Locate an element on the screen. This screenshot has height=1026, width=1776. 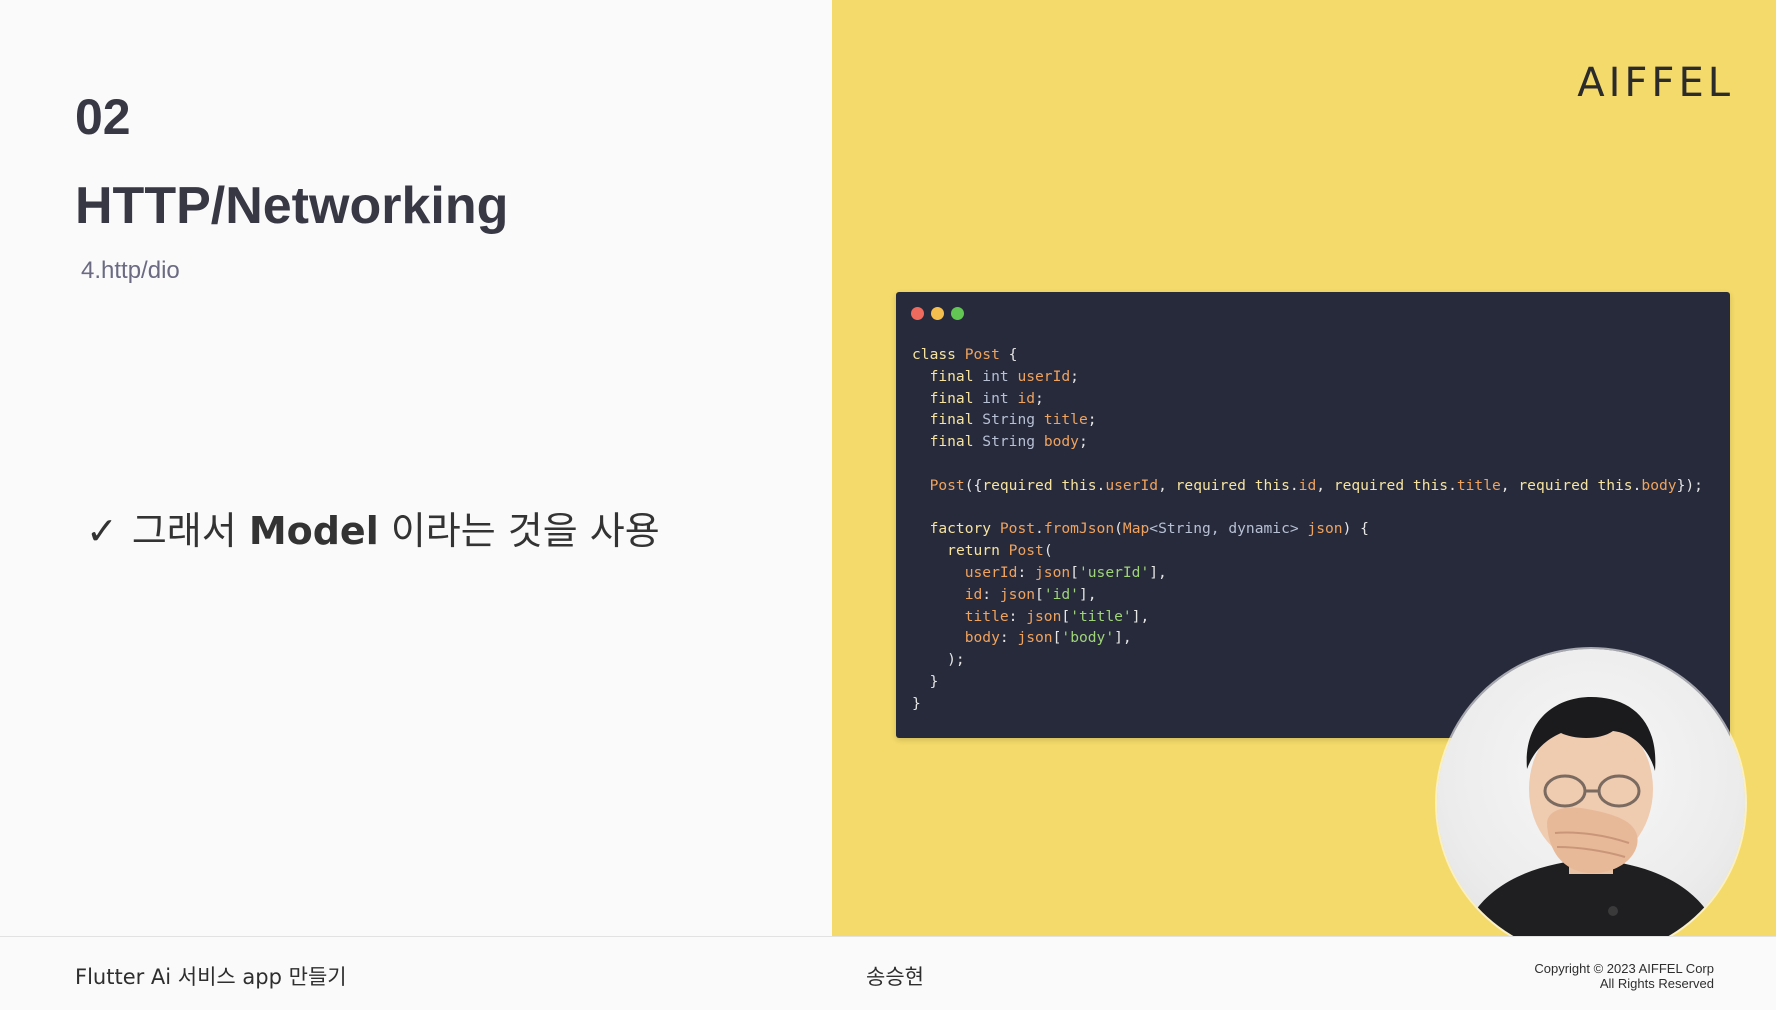
code-token: <String, dynamic> is located at coordinates (1228, 529).